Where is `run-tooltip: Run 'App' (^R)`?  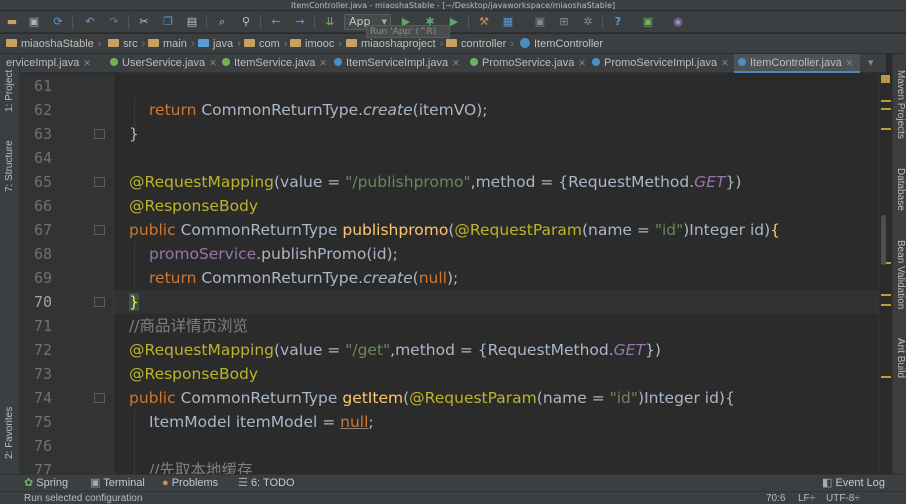
run-tooltip: Run 'App' (^R) is located at coordinates (408, 31).